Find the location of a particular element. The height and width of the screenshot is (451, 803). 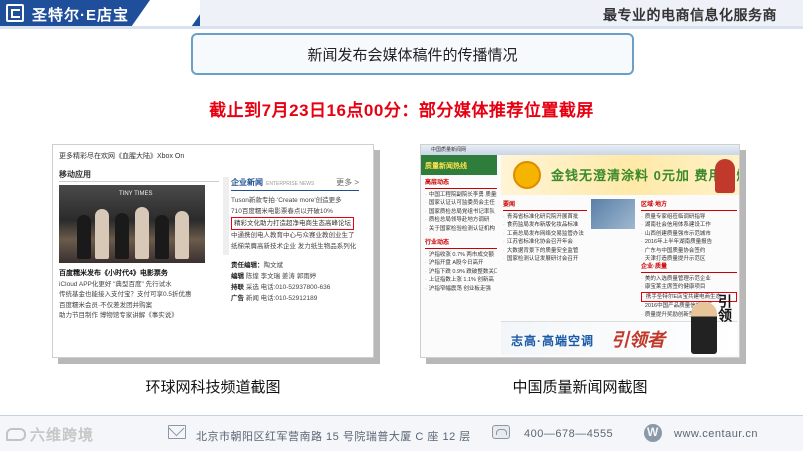

list-item: 百度糯米发布《小时代4》电影票务 is located at coordinates (134, 274).